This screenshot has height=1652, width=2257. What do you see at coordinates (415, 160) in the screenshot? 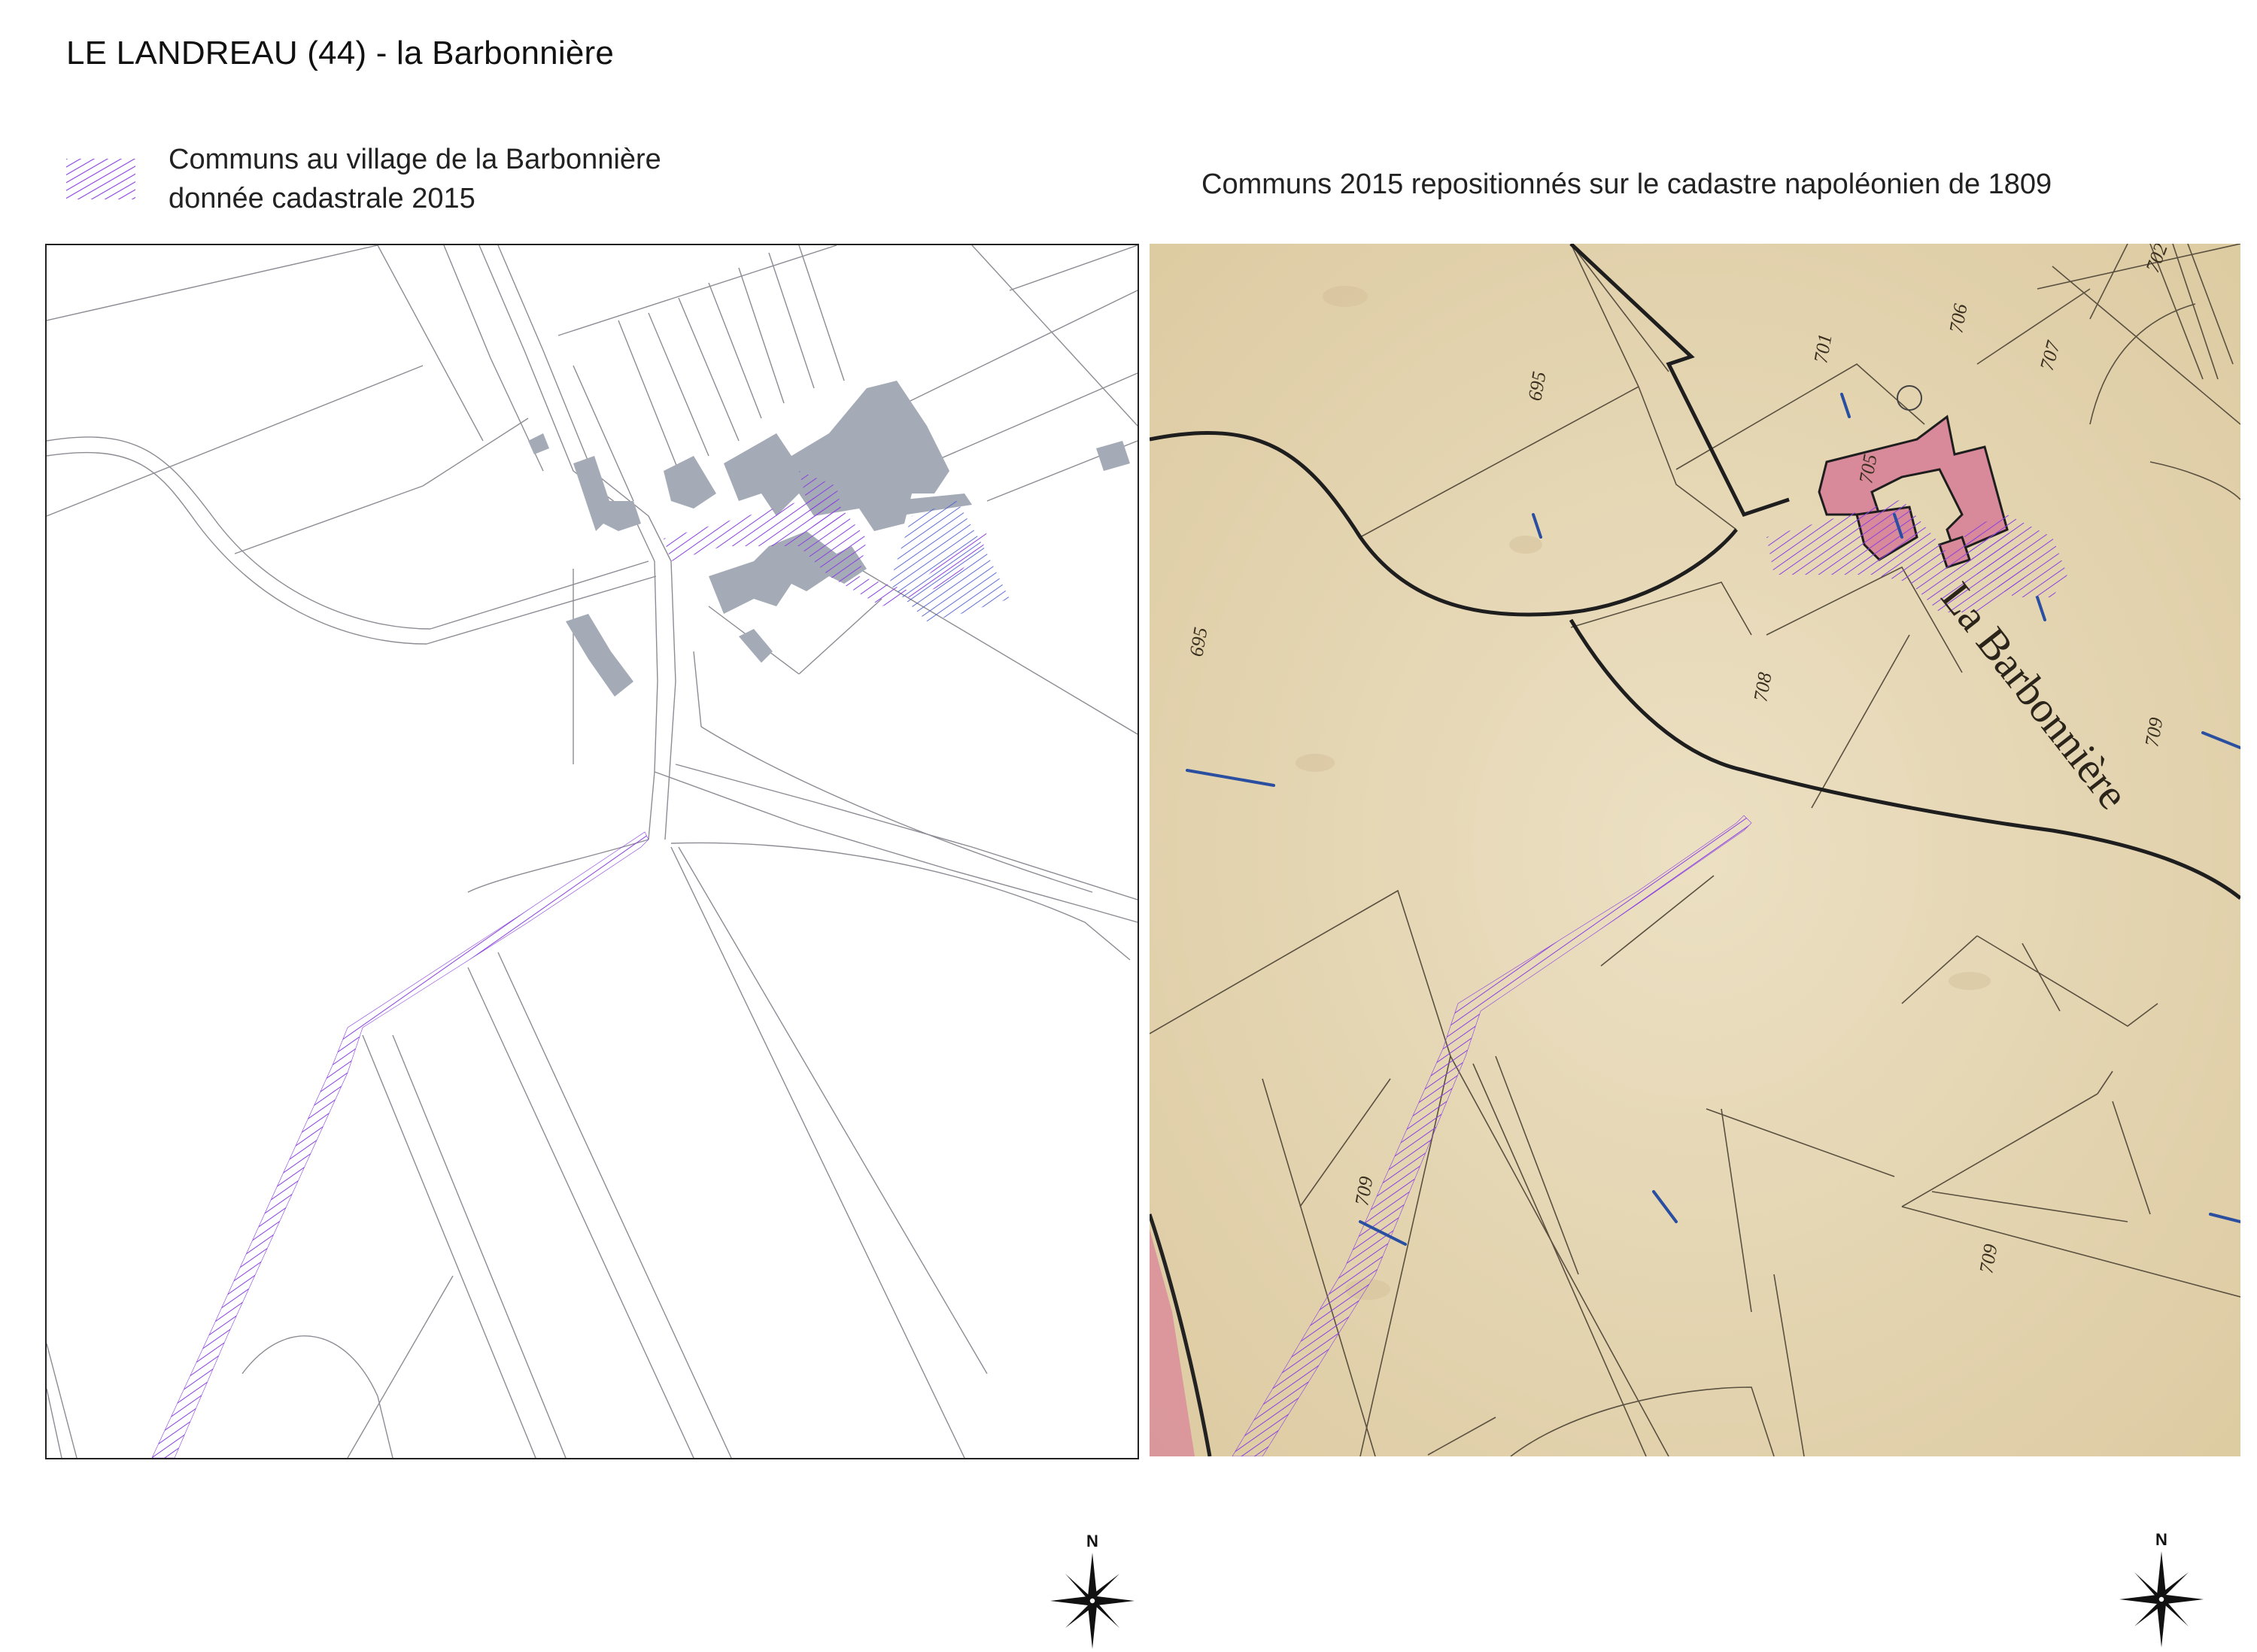
I see `legend-line-1: Communs au village de la Barbonnière` at bounding box center [415, 160].